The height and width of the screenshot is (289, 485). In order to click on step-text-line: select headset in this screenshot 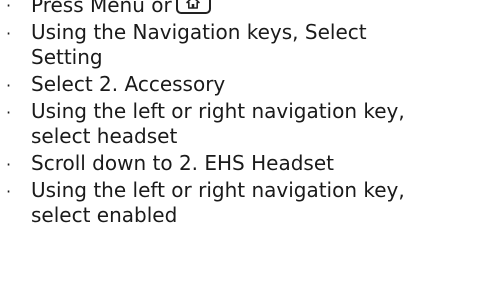, I will do `click(104, 136)`.